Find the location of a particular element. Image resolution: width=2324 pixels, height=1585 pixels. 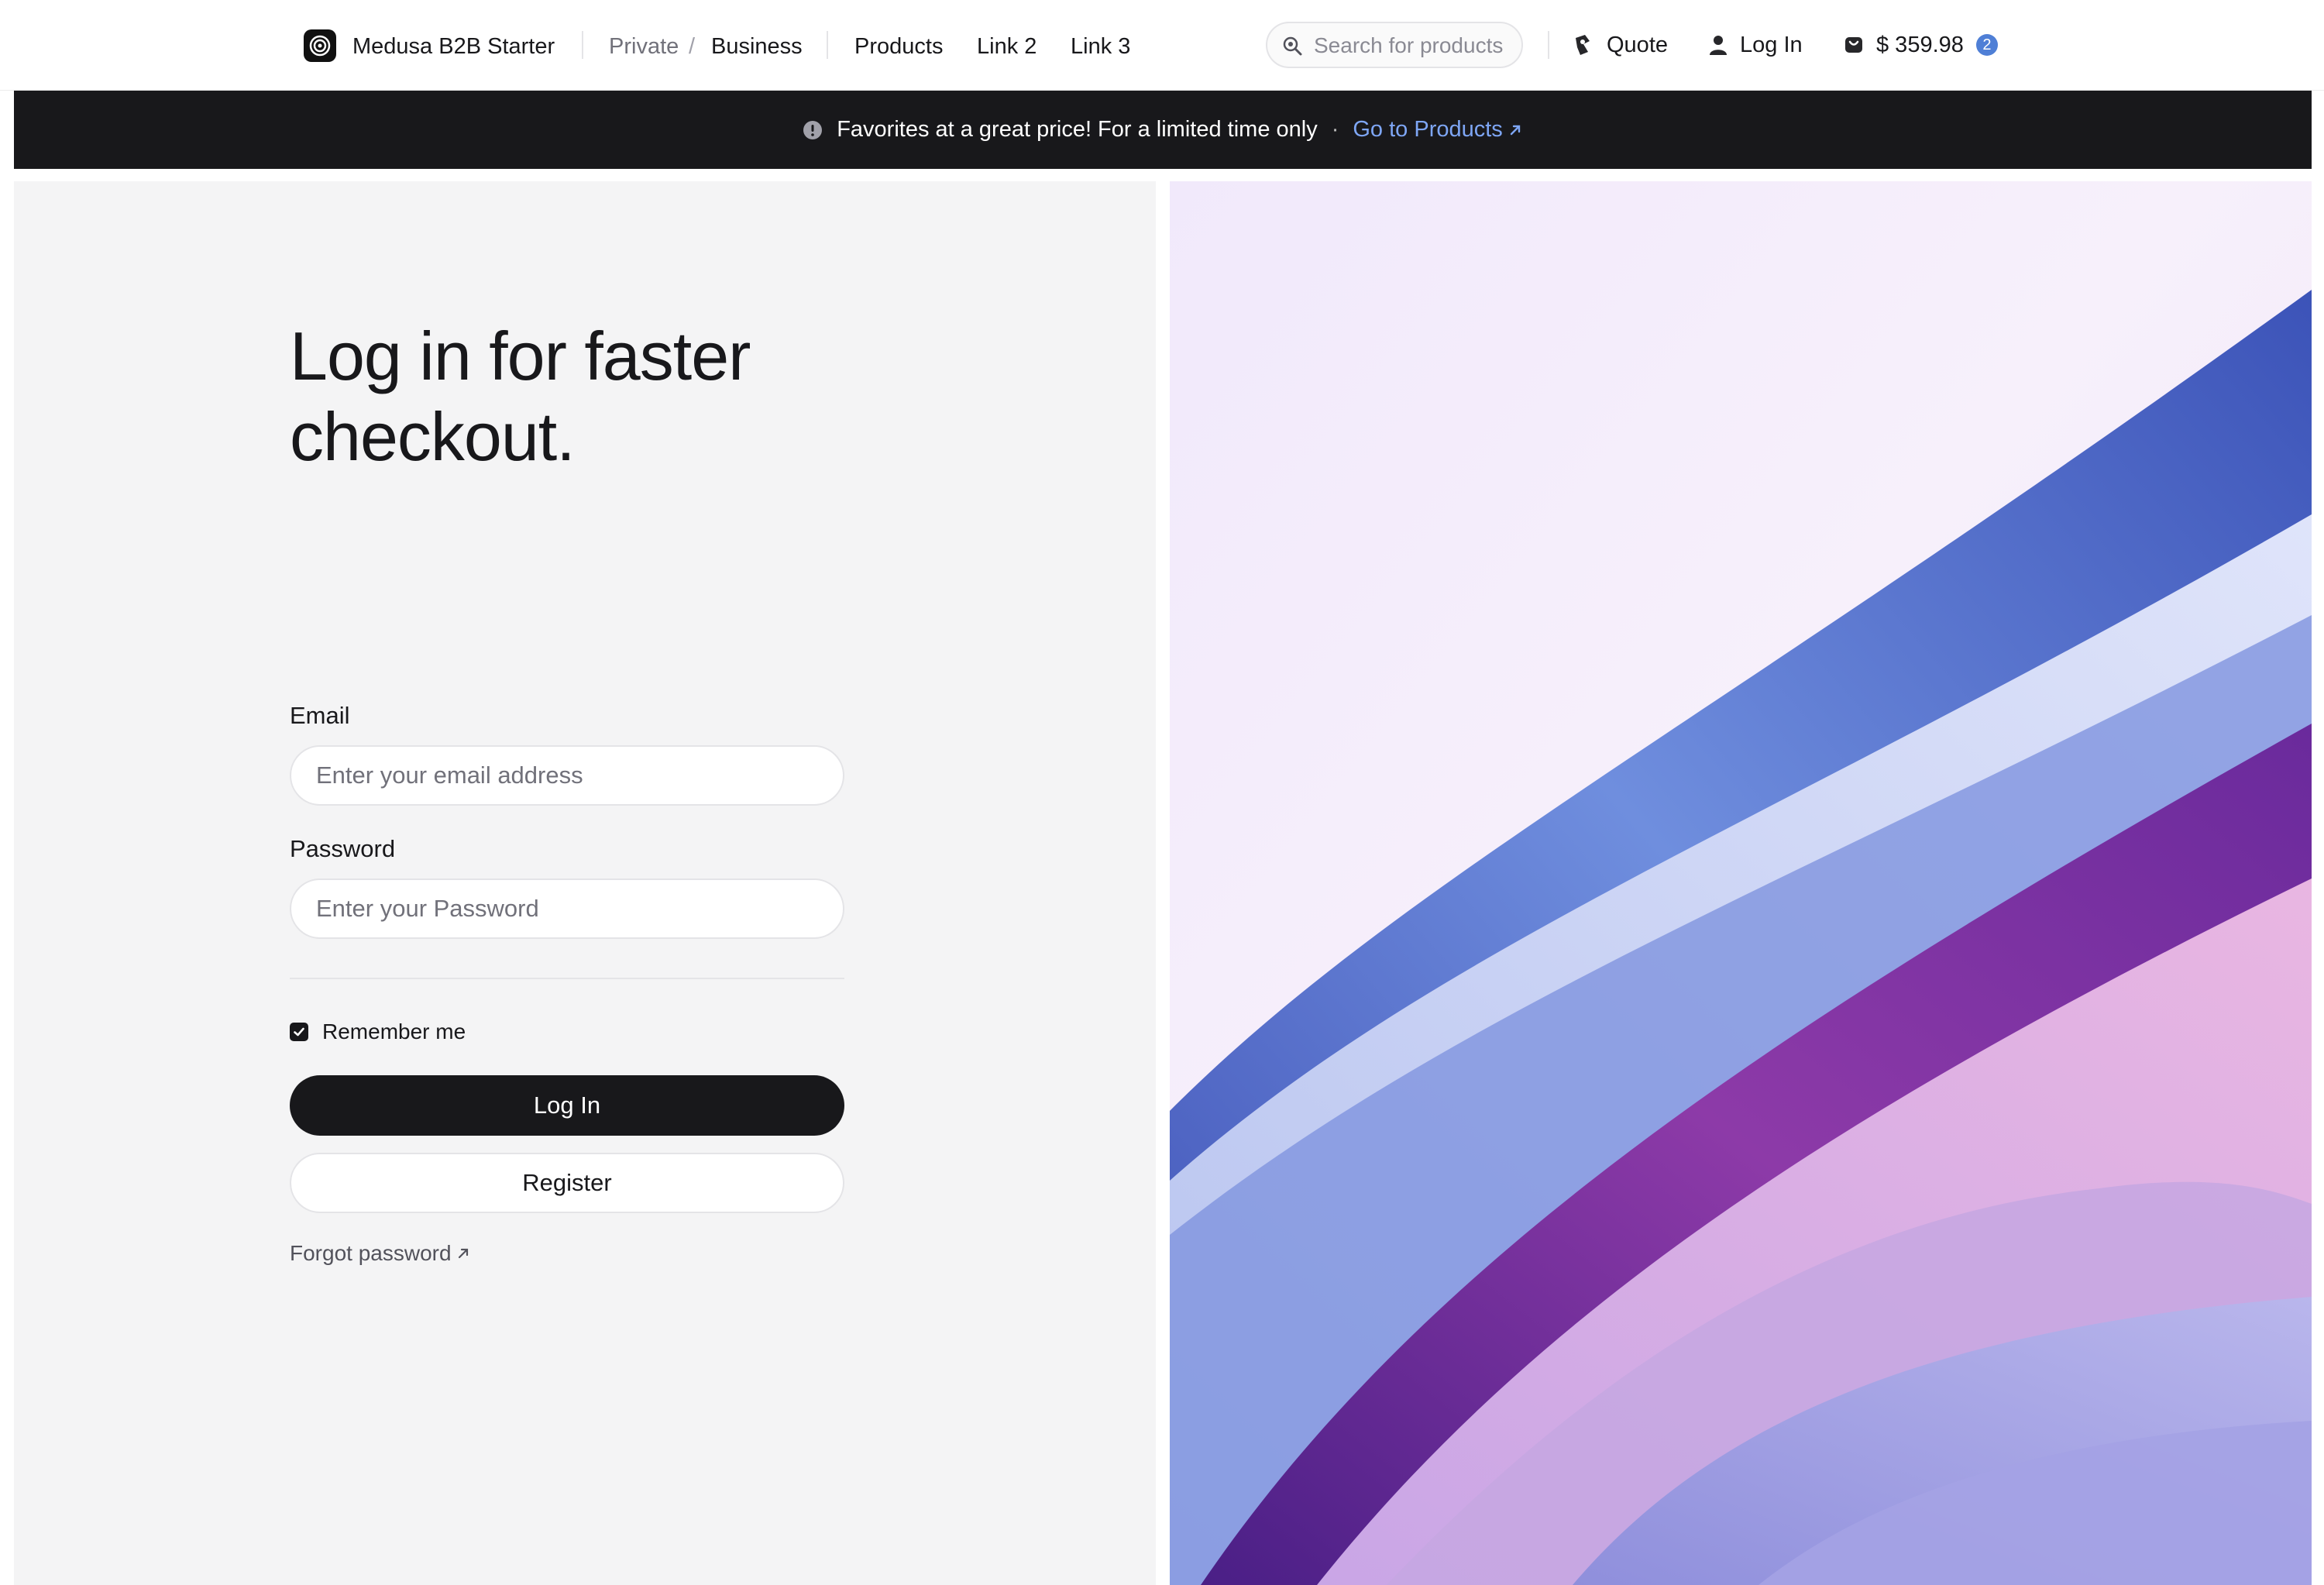

login-submit-button: Log In is located at coordinates (567, 1105).